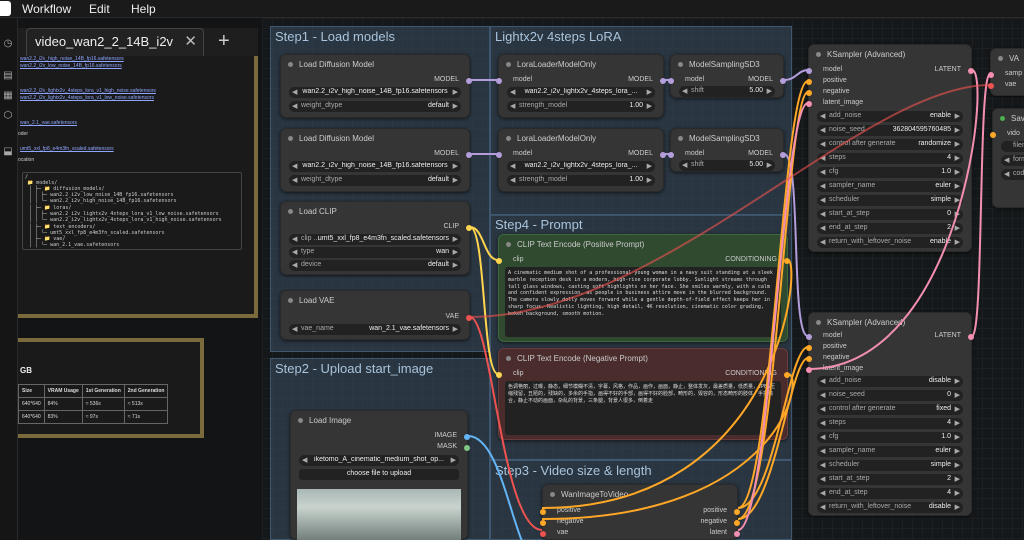 Image resolution: width=1024 pixels, height=540 pixels. I want to click on ks-widget: ◀ scheduler simple ▶, so click(890, 465).